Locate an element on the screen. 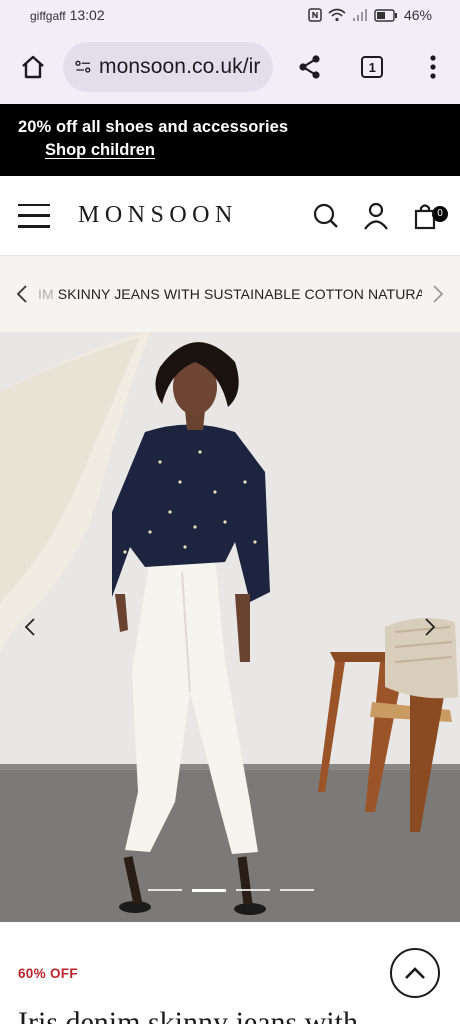 This screenshot has width=460, height=1024. breadcrumb-faded: IM is located at coordinates (48, 294).